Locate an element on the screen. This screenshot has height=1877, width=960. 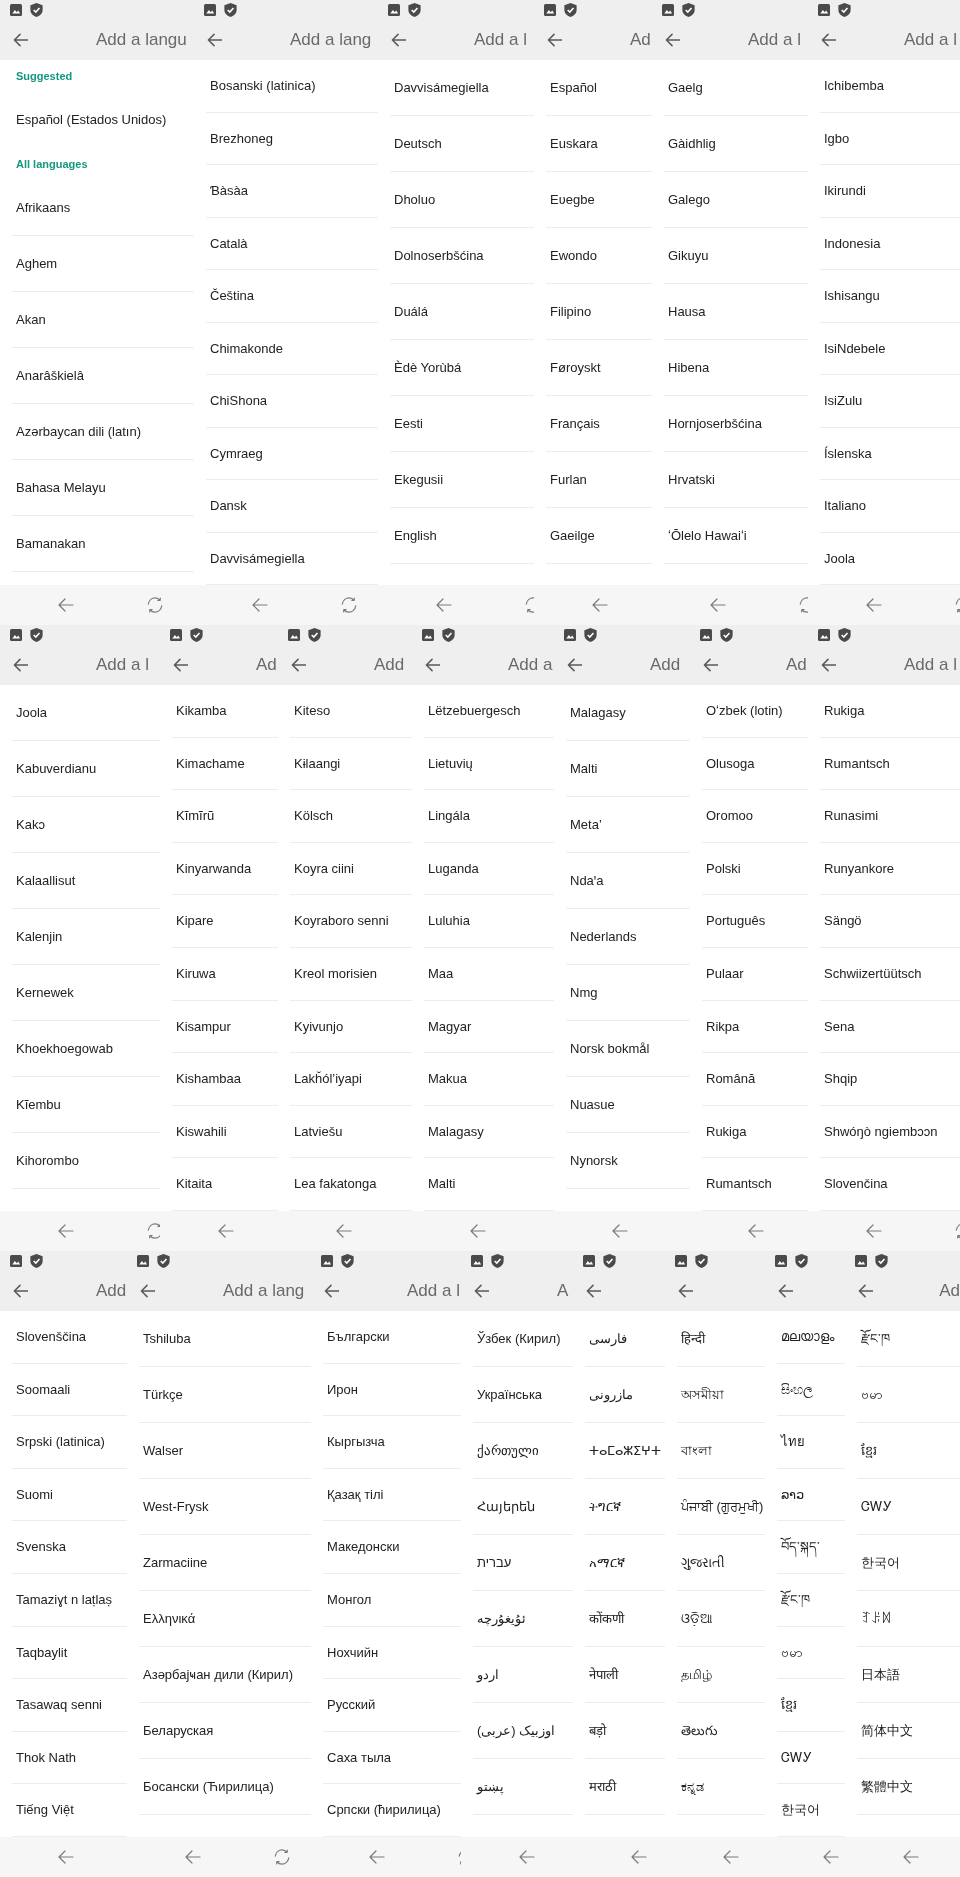
language-item: Sängö is located at coordinates (890, 921).